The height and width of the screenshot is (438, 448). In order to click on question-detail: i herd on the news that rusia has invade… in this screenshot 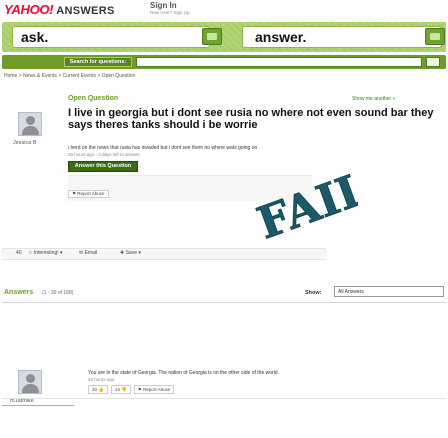, I will do `click(163, 148)`.